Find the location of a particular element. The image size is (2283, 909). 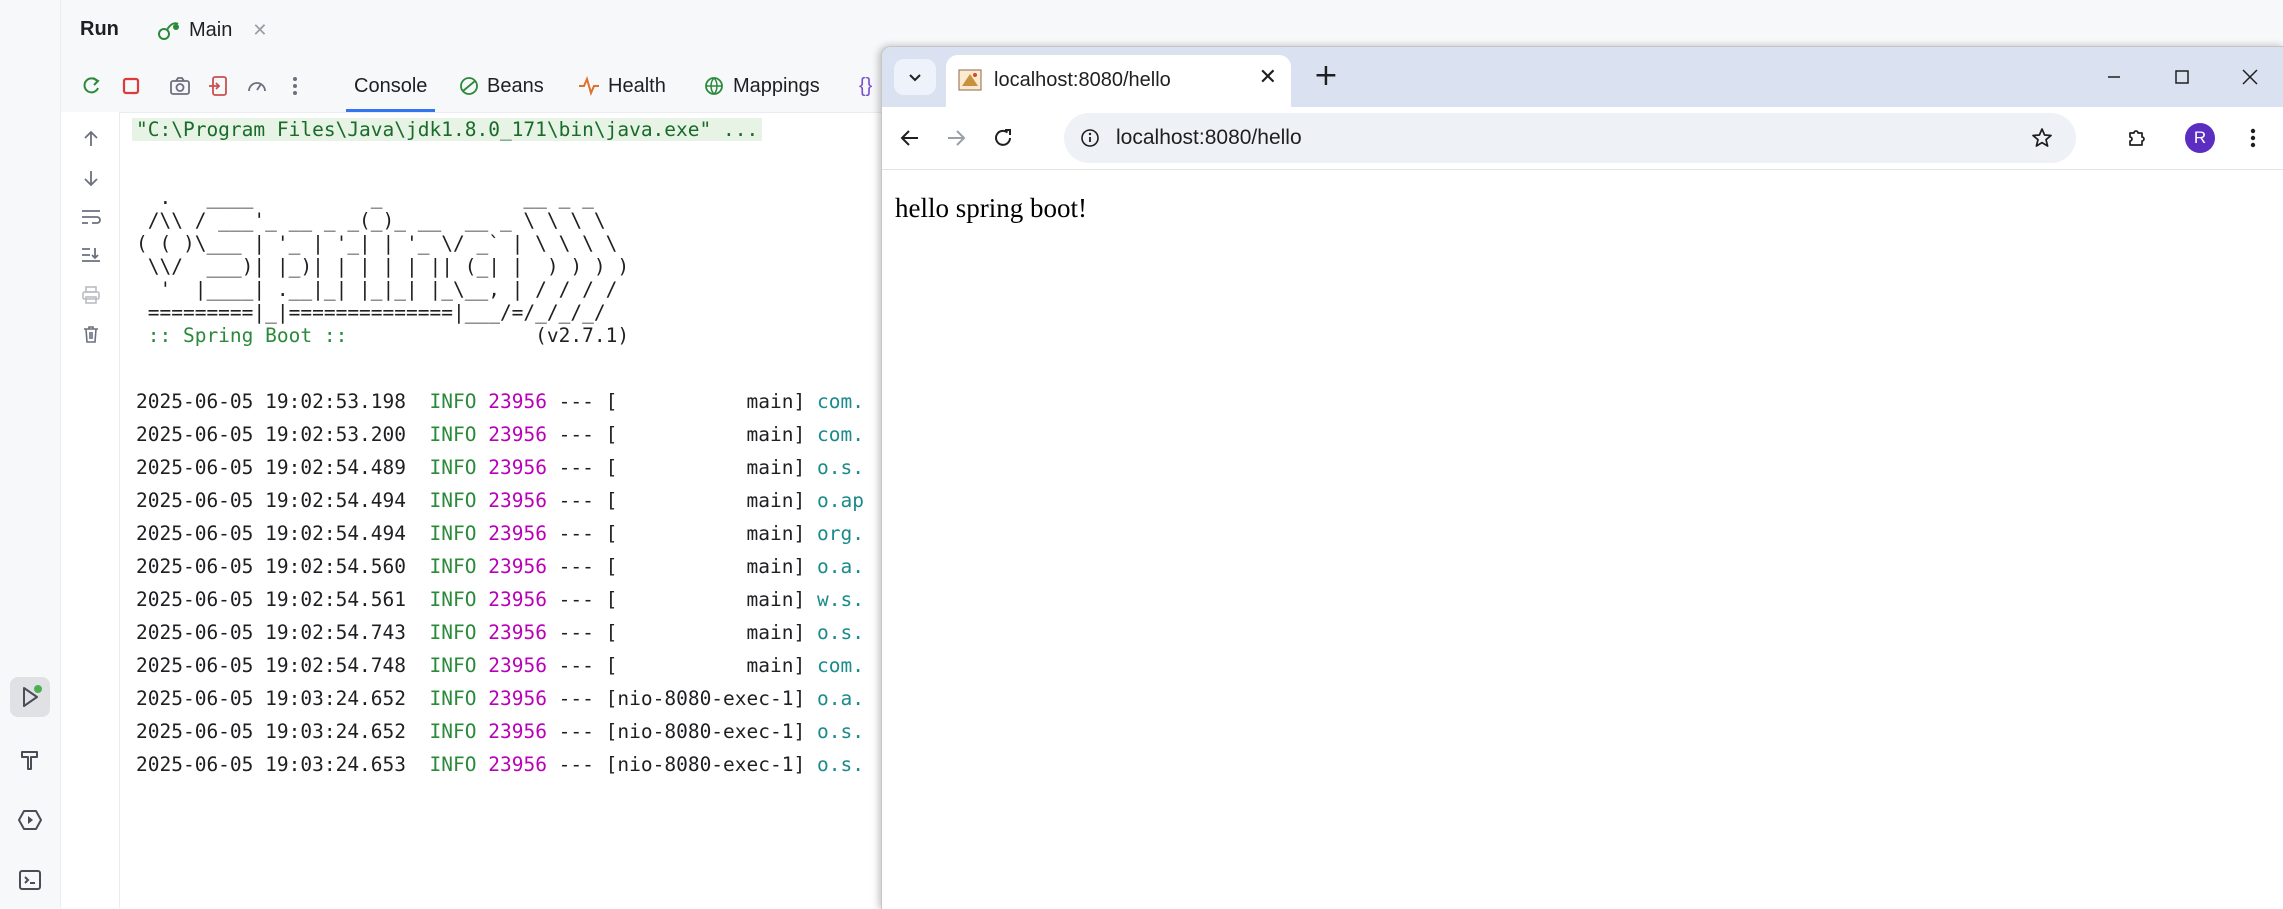

restore-layout-button is located at coordinates (218, 86).